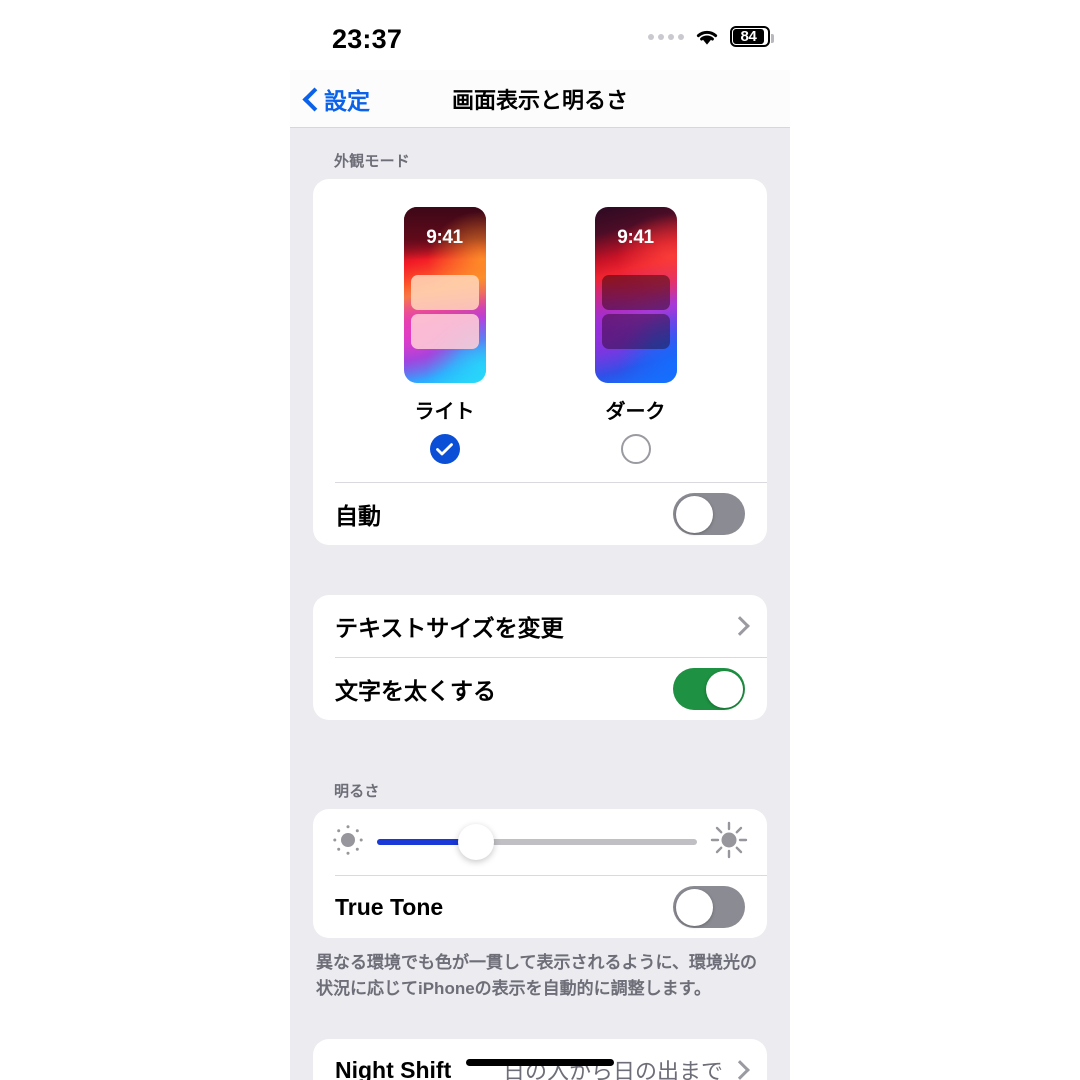 The width and height of the screenshot is (1080, 1080). I want to click on battery-percent-label: 84, so click(748, 36).